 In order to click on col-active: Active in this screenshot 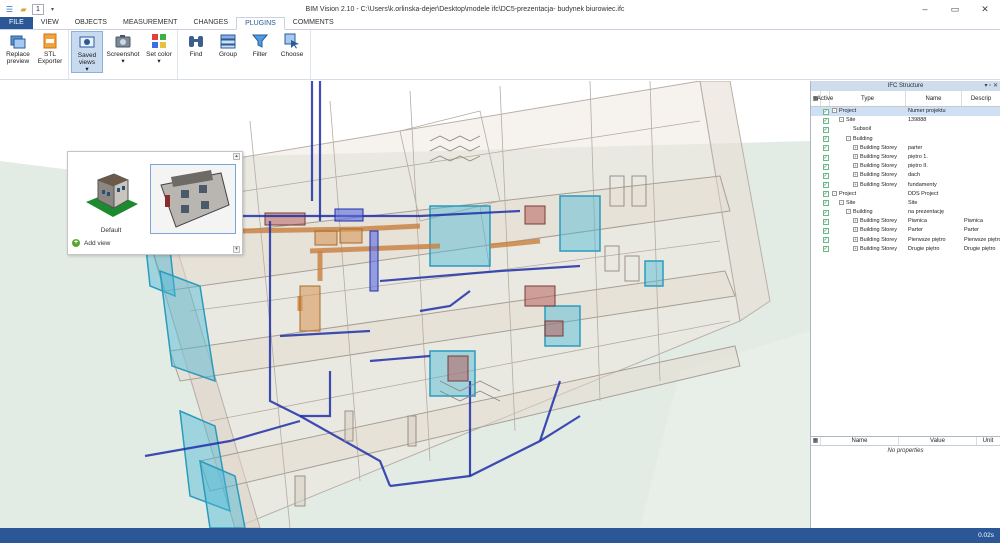, I will do `click(825, 98)`.